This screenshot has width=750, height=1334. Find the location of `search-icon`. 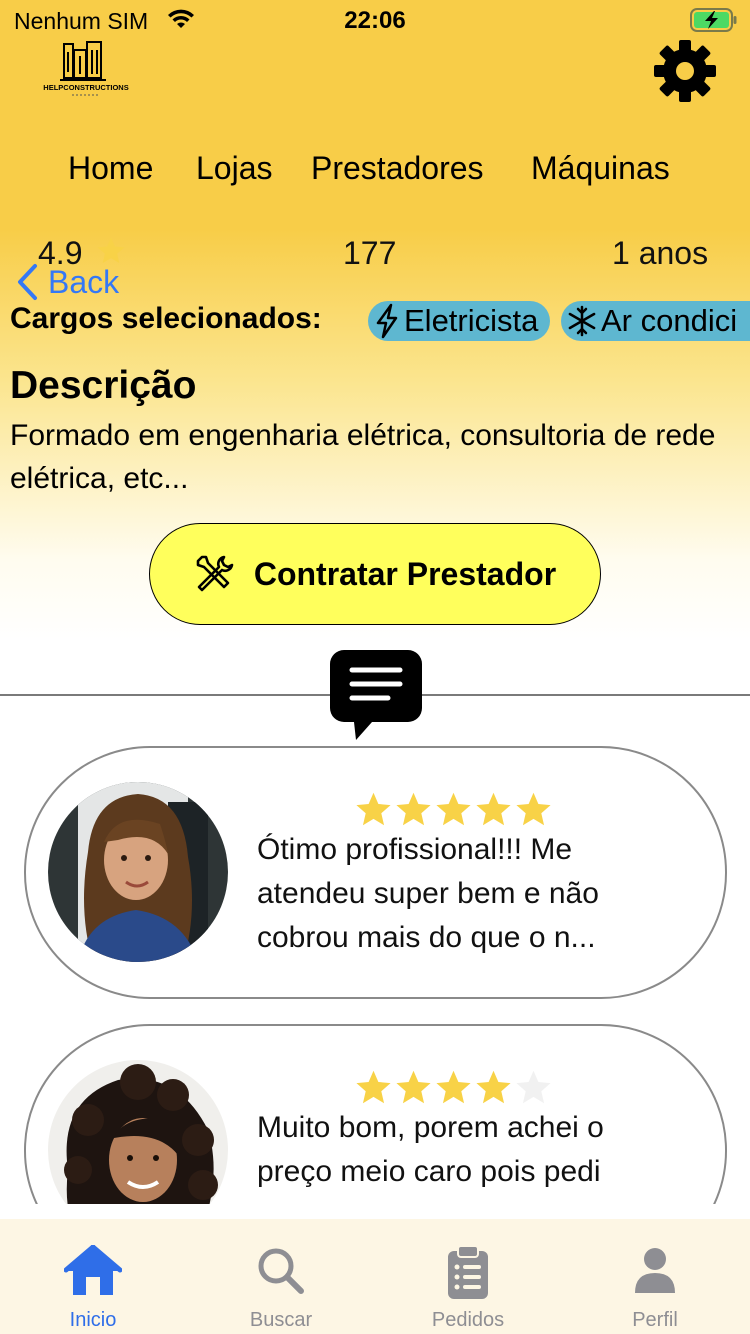

search-icon is located at coordinates (281, 1271).